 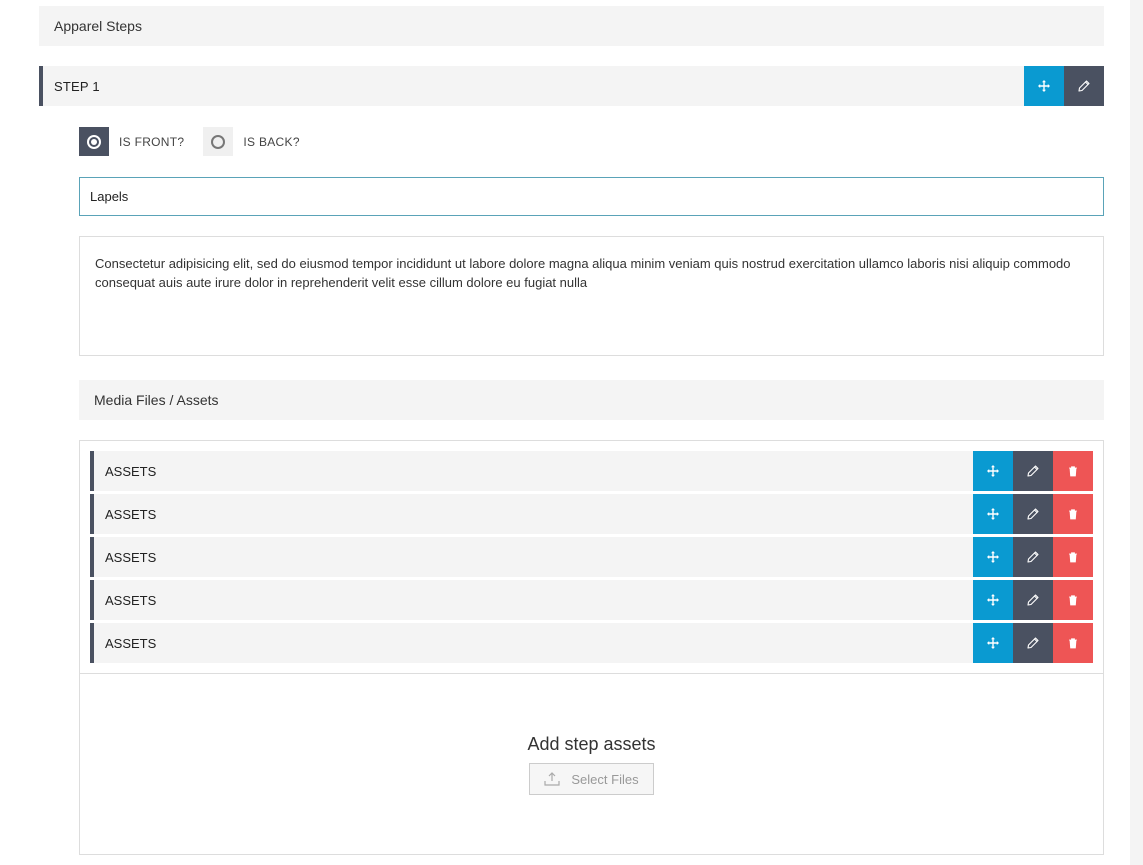 What do you see at coordinates (1136, 432) in the screenshot?
I see `scrollbar-track` at bounding box center [1136, 432].